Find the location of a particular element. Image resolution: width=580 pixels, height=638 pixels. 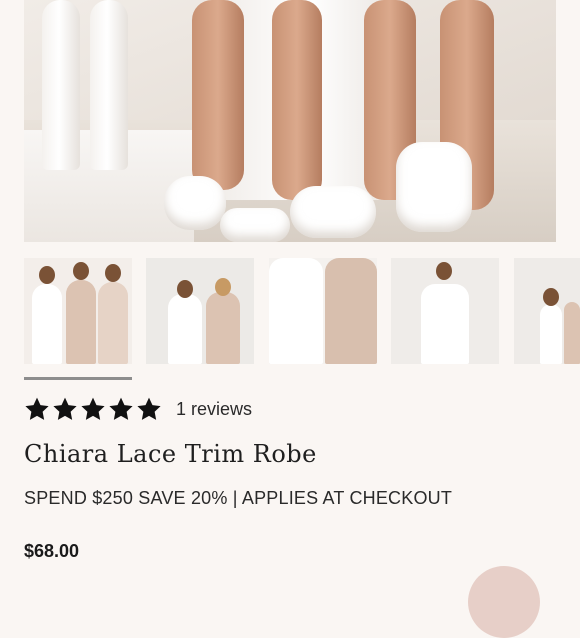

product-price: $68.00 is located at coordinates (52, 551).